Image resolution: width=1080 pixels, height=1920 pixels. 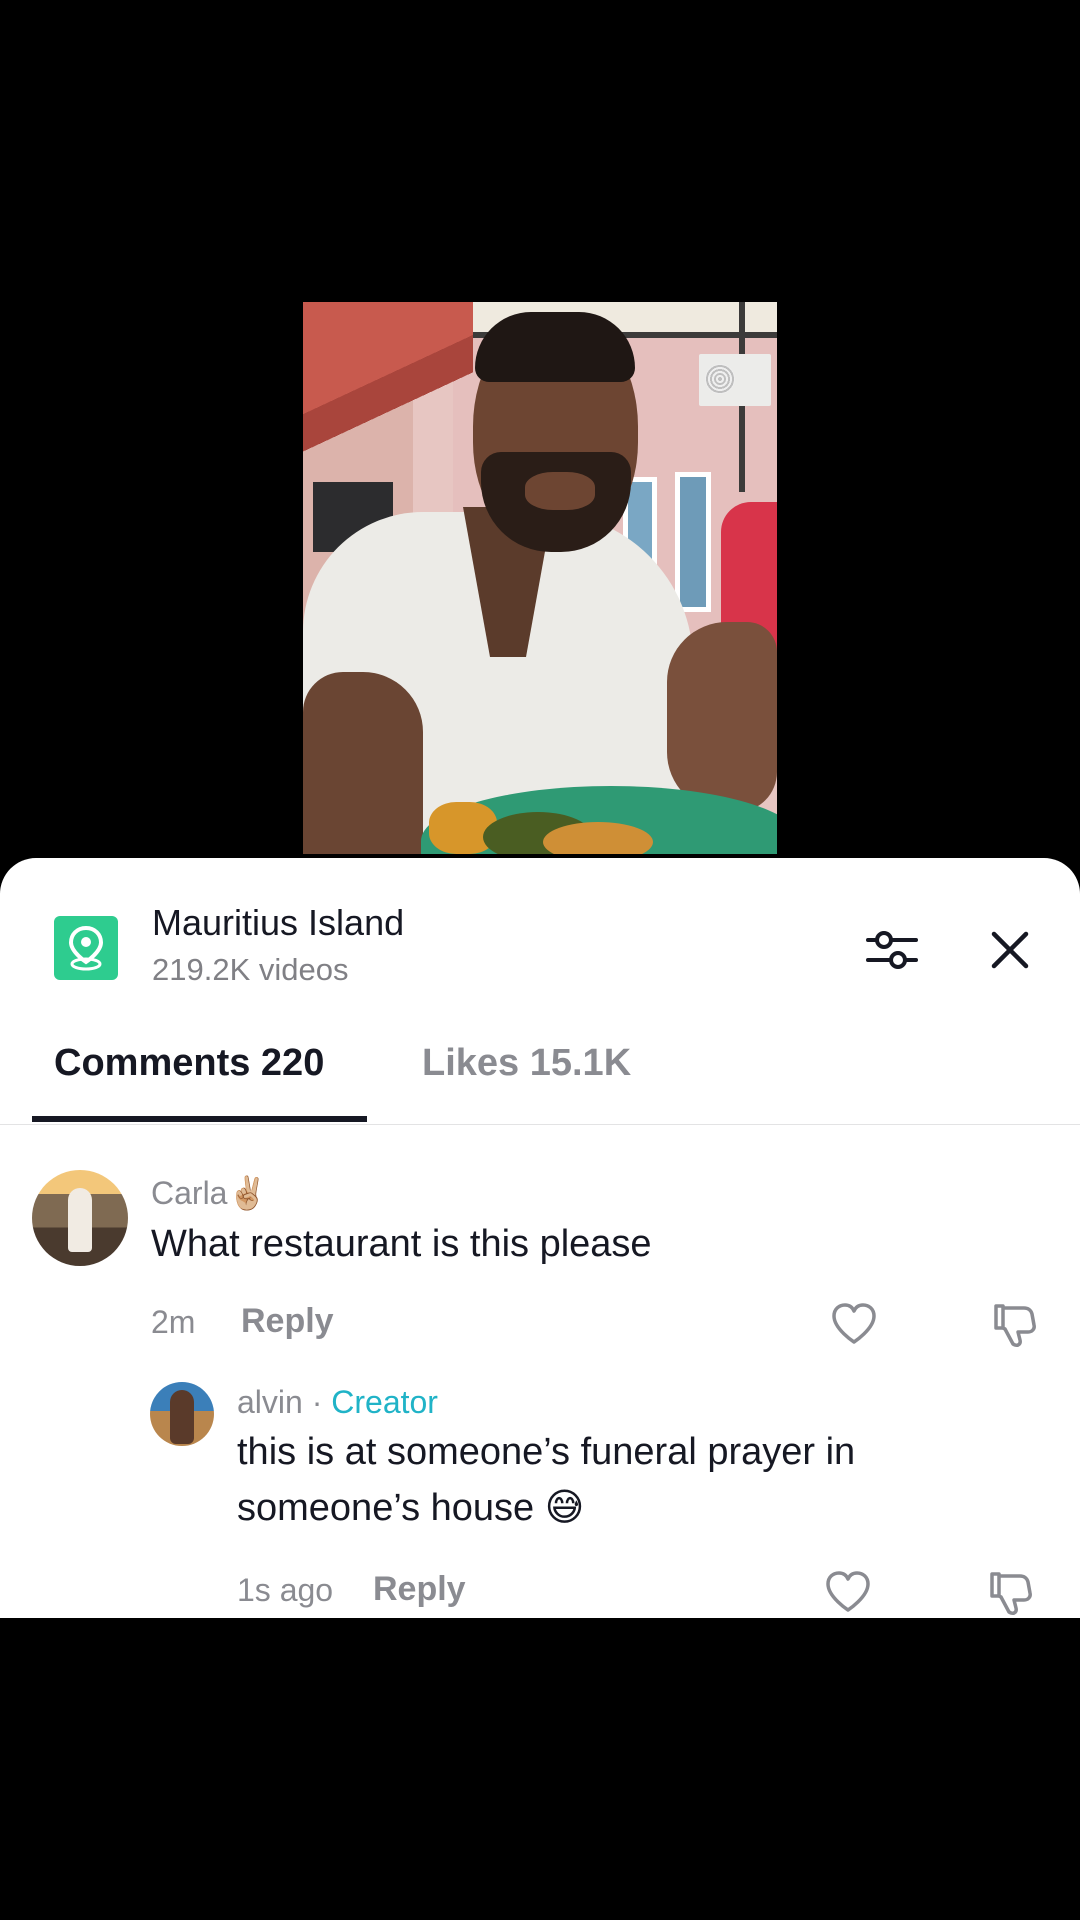 I want to click on username-emoji: ✌🏼, so click(x=247, y=1193).